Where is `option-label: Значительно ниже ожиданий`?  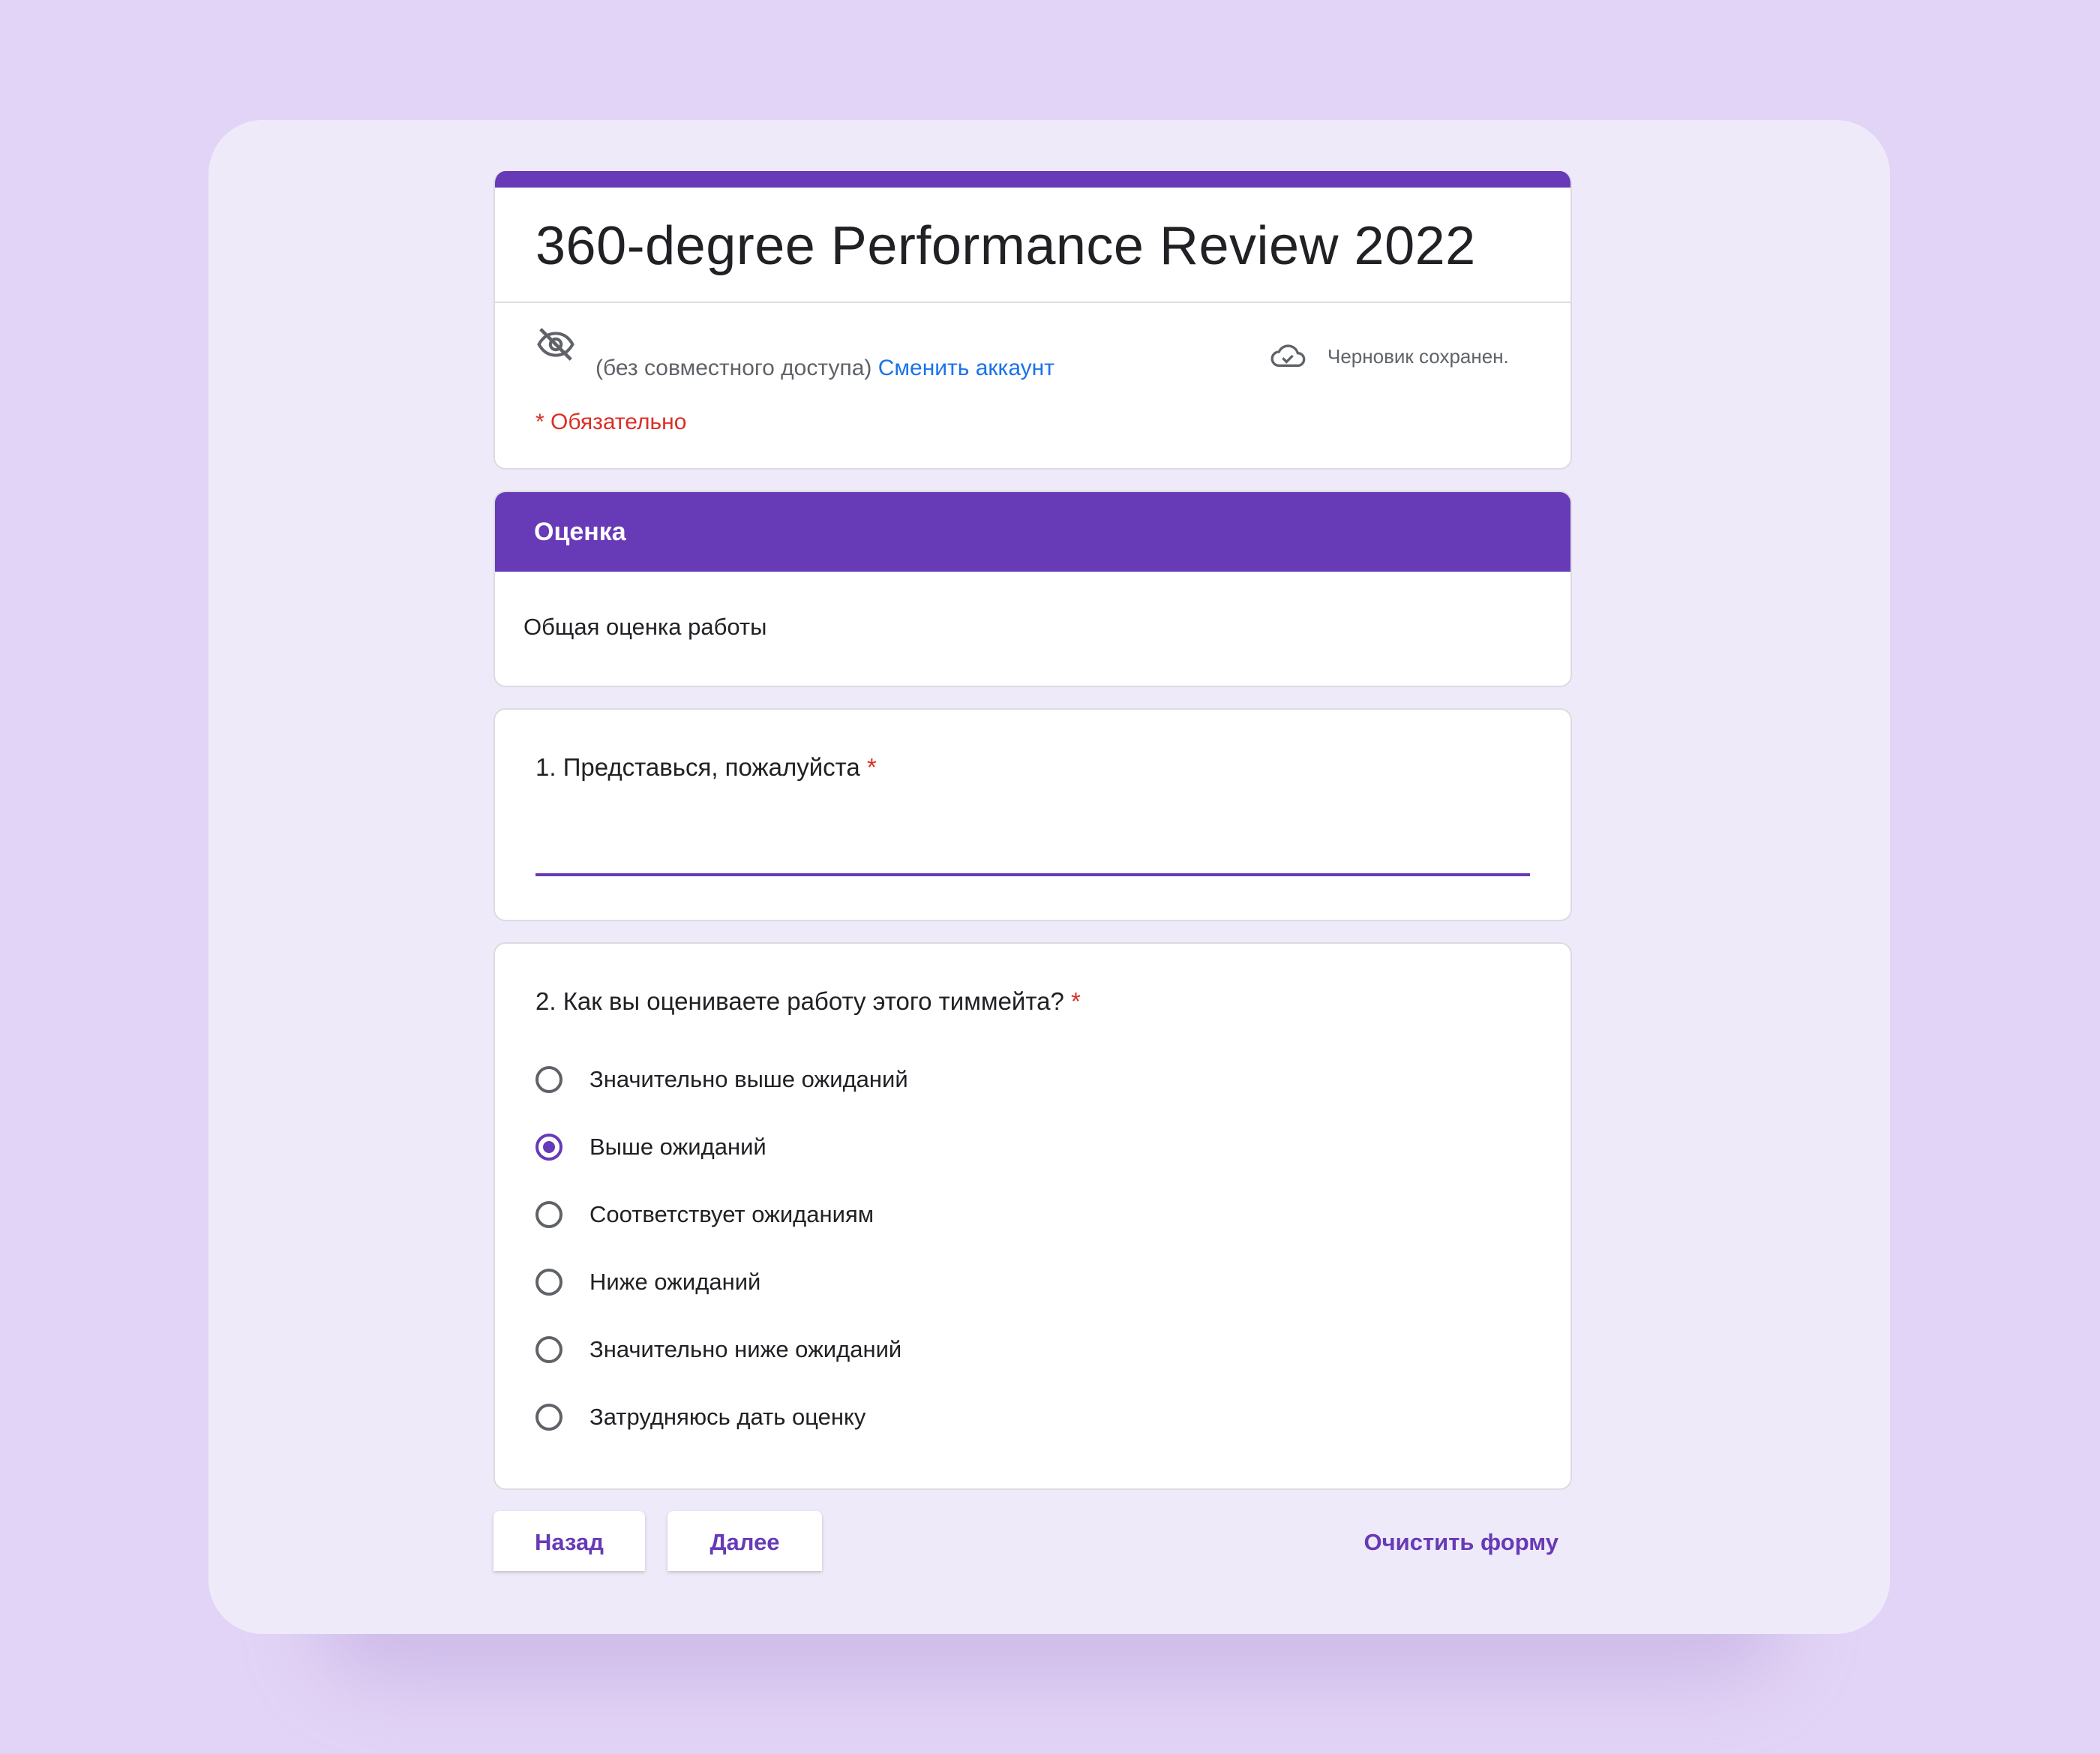 option-label: Значительно ниже ожиданий is located at coordinates (746, 1349).